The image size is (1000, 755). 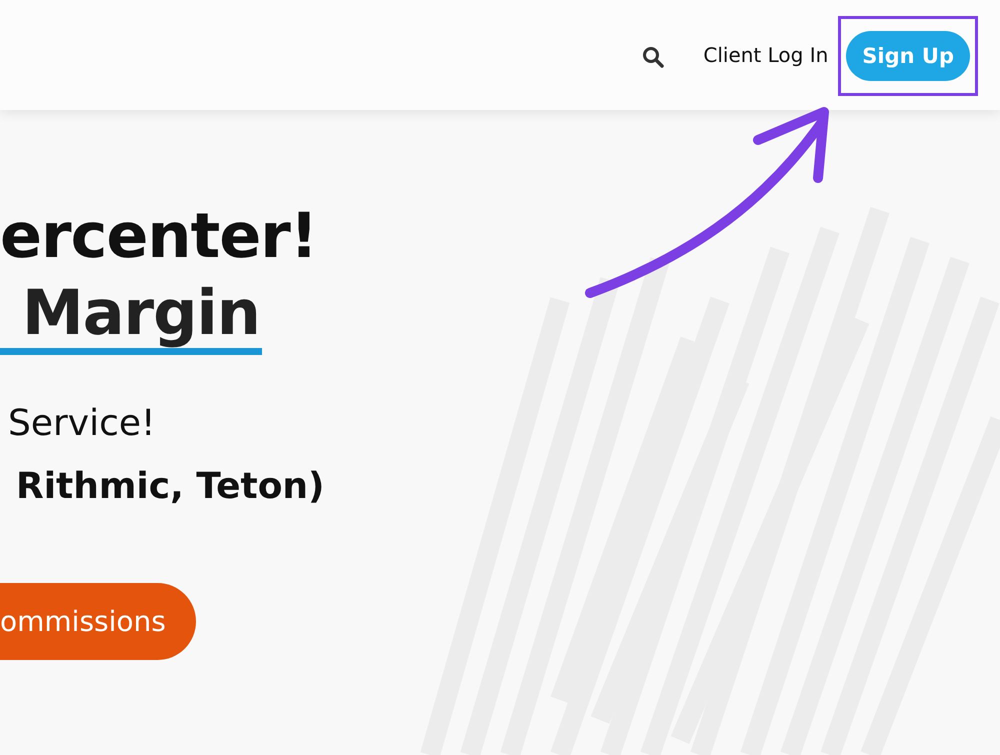 I want to click on hero-heading: ercenter!, so click(x=159, y=236).